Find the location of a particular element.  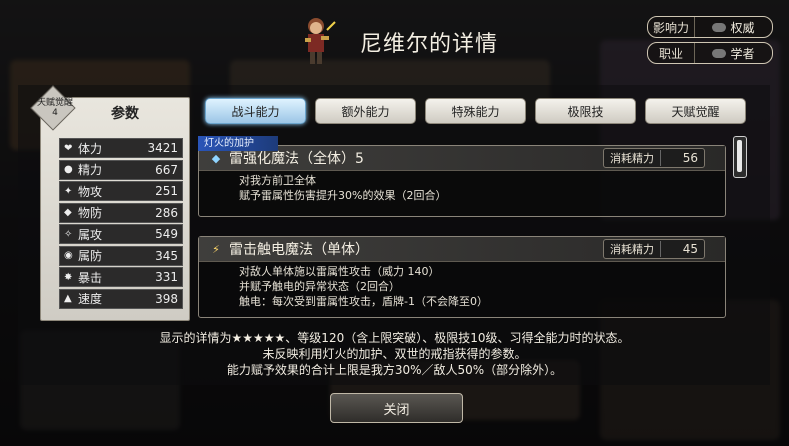

header-badges: 影响力 权威 职业 学者 is located at coordinates (710, 42).